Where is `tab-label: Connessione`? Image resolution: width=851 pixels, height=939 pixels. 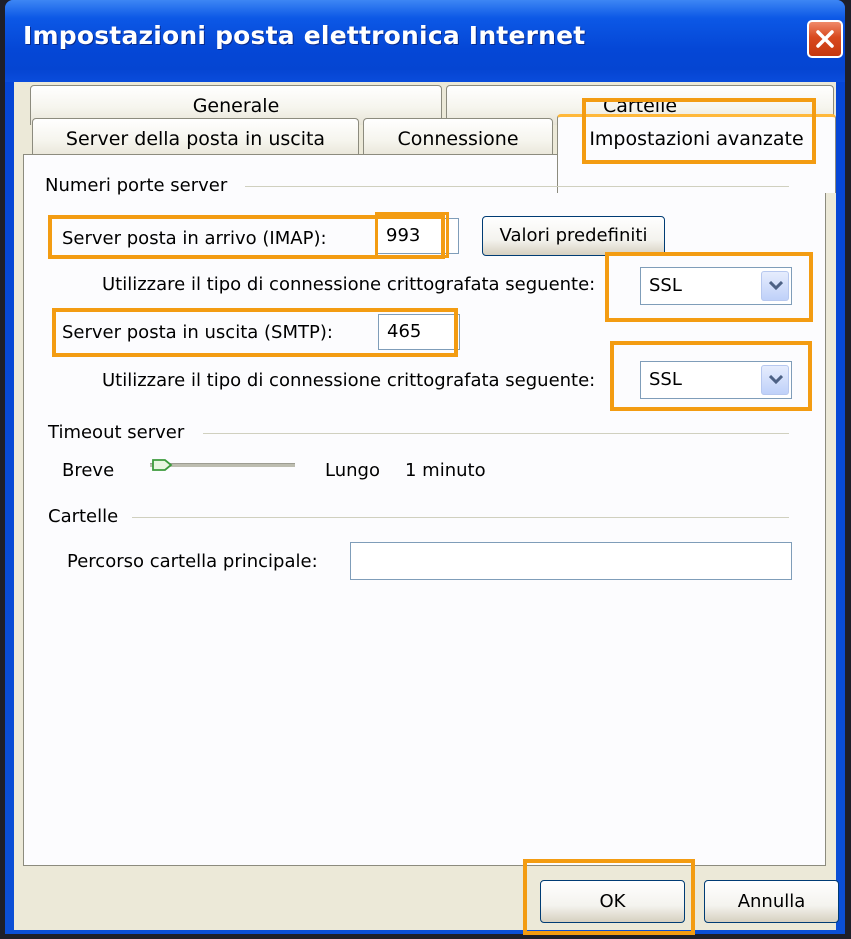
tab-label: Connessione is located at coordinates (458, 139).